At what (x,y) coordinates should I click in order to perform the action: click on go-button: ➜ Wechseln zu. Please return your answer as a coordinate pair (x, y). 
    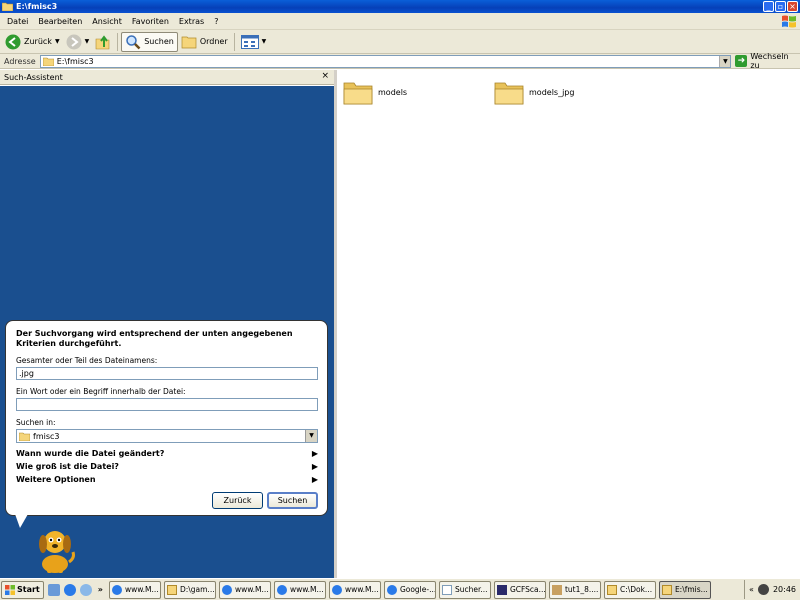
    Looking at the image, I should click on (767, 61).